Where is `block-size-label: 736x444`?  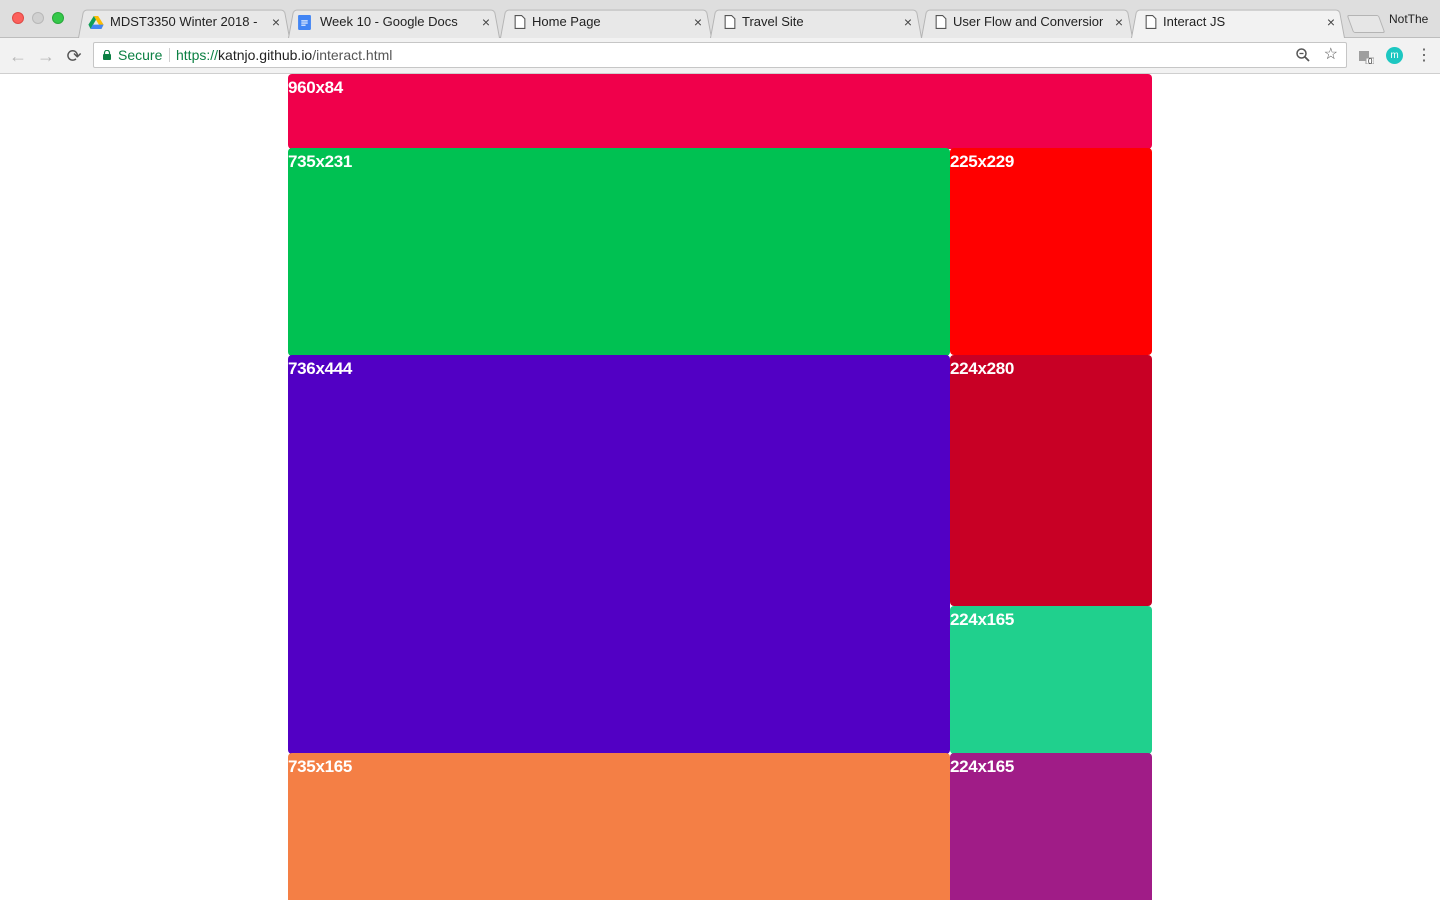
block-size-label: 736x444 is located at coordinates (320, 368).